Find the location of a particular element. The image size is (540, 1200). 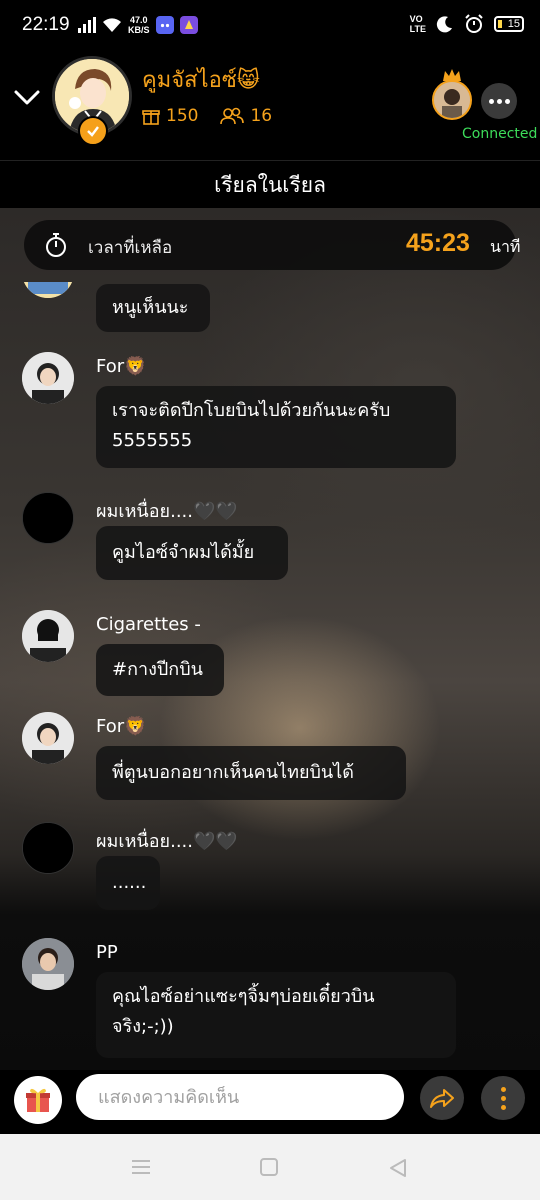

chat-bubble: คูมไอซ์จำผมได้มั้ย is located at coordinates (192, 553).